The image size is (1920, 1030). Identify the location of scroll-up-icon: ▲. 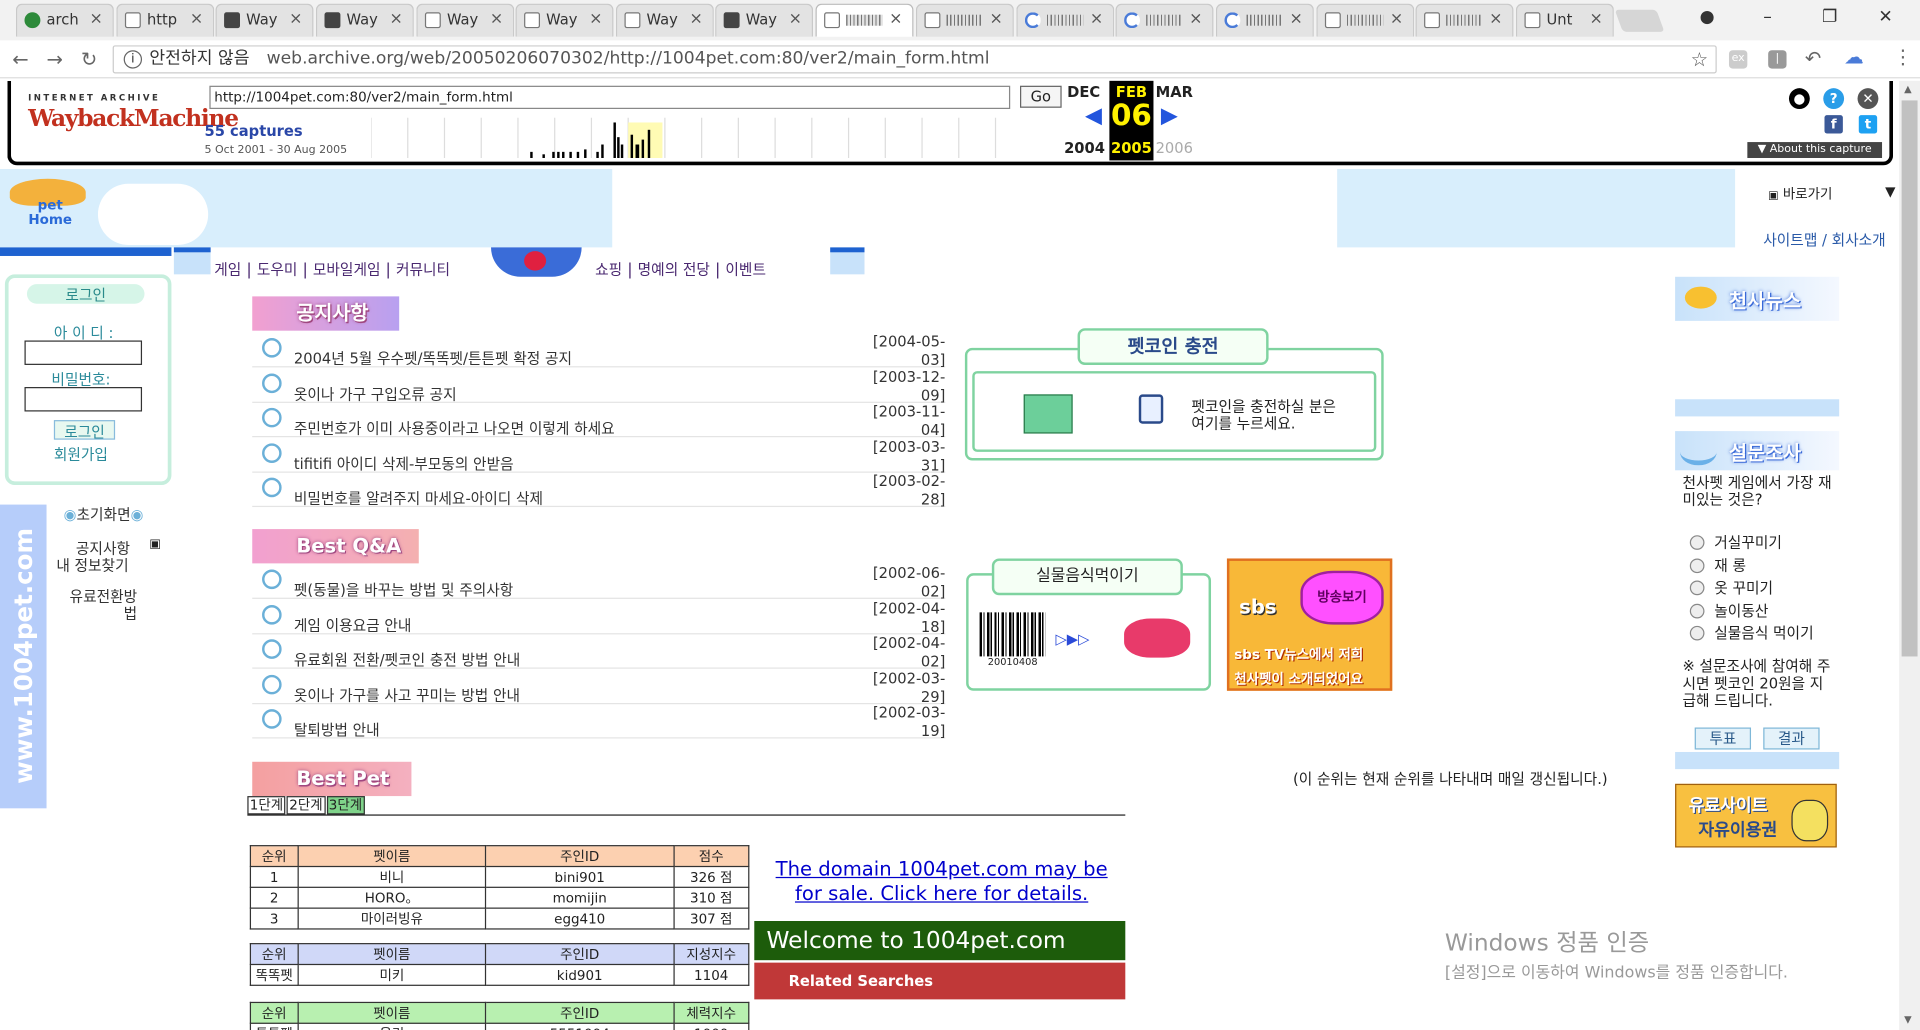
(1908, 88).